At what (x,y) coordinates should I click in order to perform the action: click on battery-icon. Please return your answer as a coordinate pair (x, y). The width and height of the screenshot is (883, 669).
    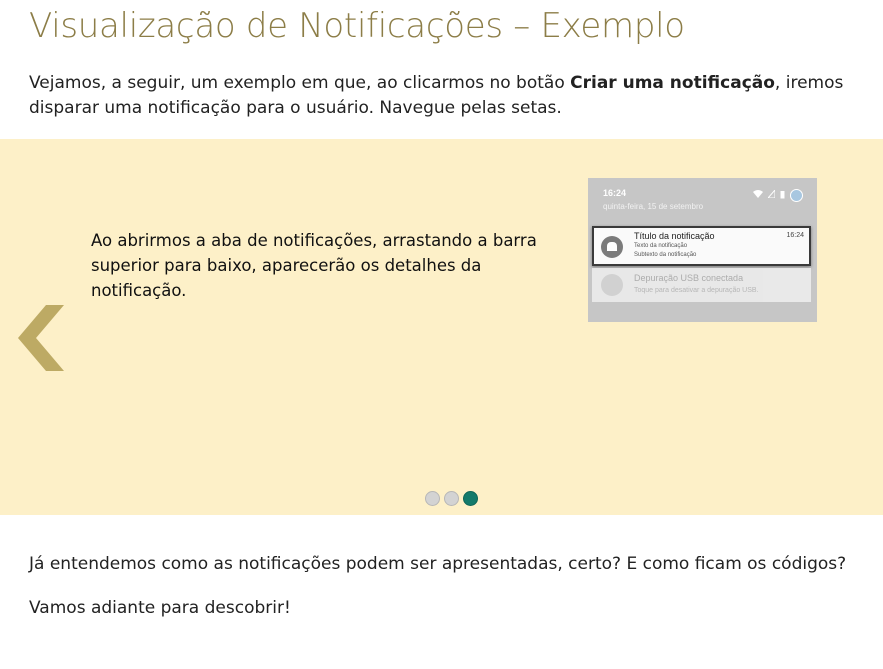
    Looking at the image, I should click on (782, 196).